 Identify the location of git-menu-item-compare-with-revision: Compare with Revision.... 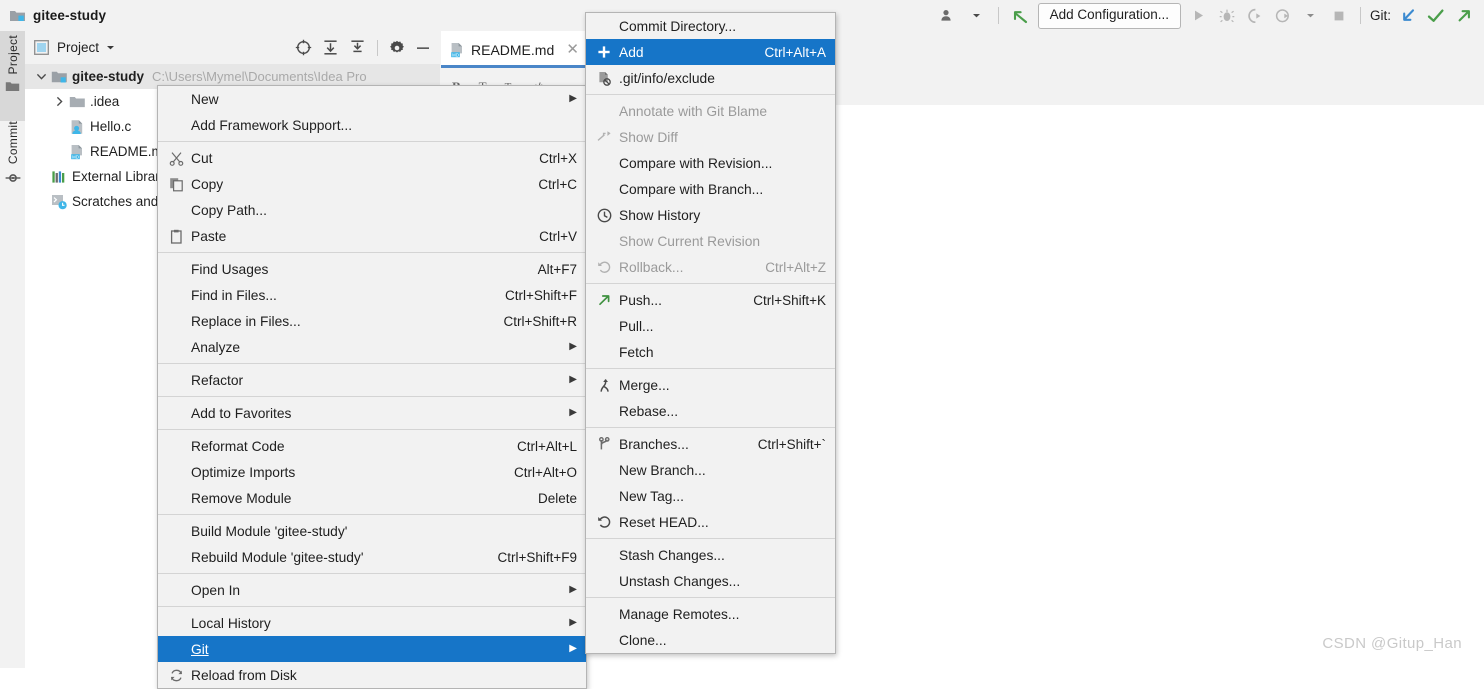
(710, 163).